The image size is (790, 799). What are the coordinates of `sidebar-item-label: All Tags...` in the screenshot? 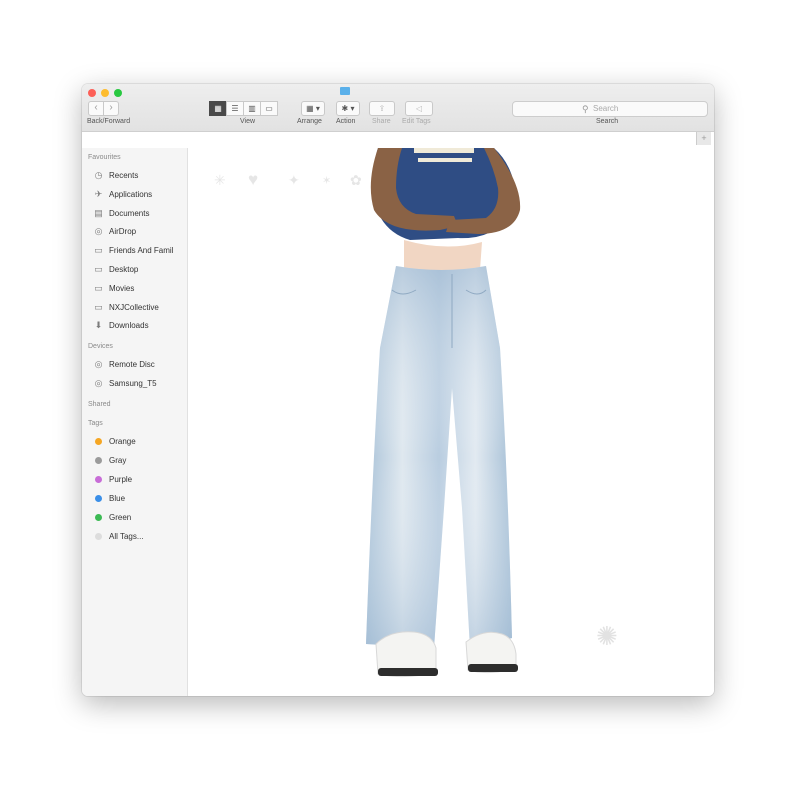 It's located at (126, 536).